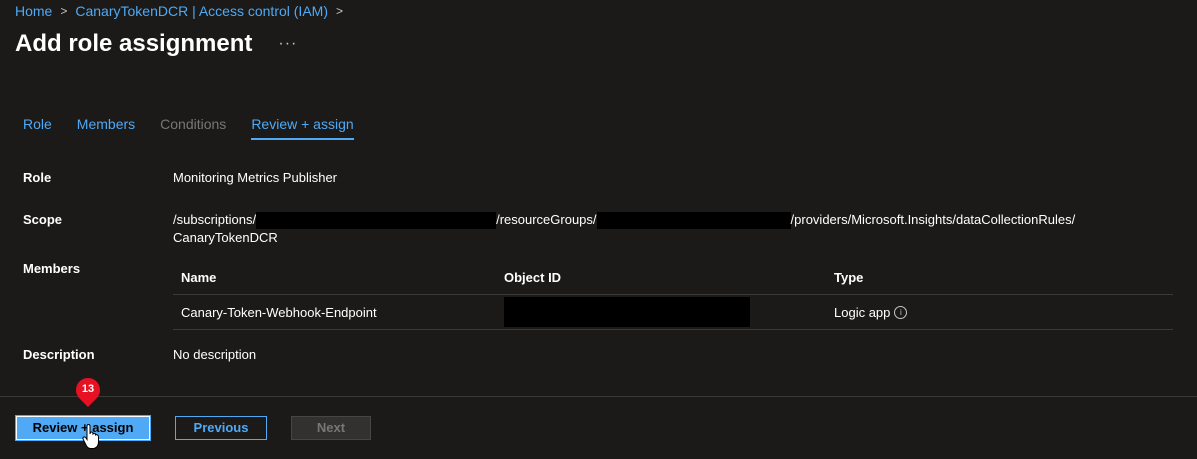  What do you see at coordinates (331, 428) in the screenshot?
I see `next-button: Next` at bounding box center [331, 428].